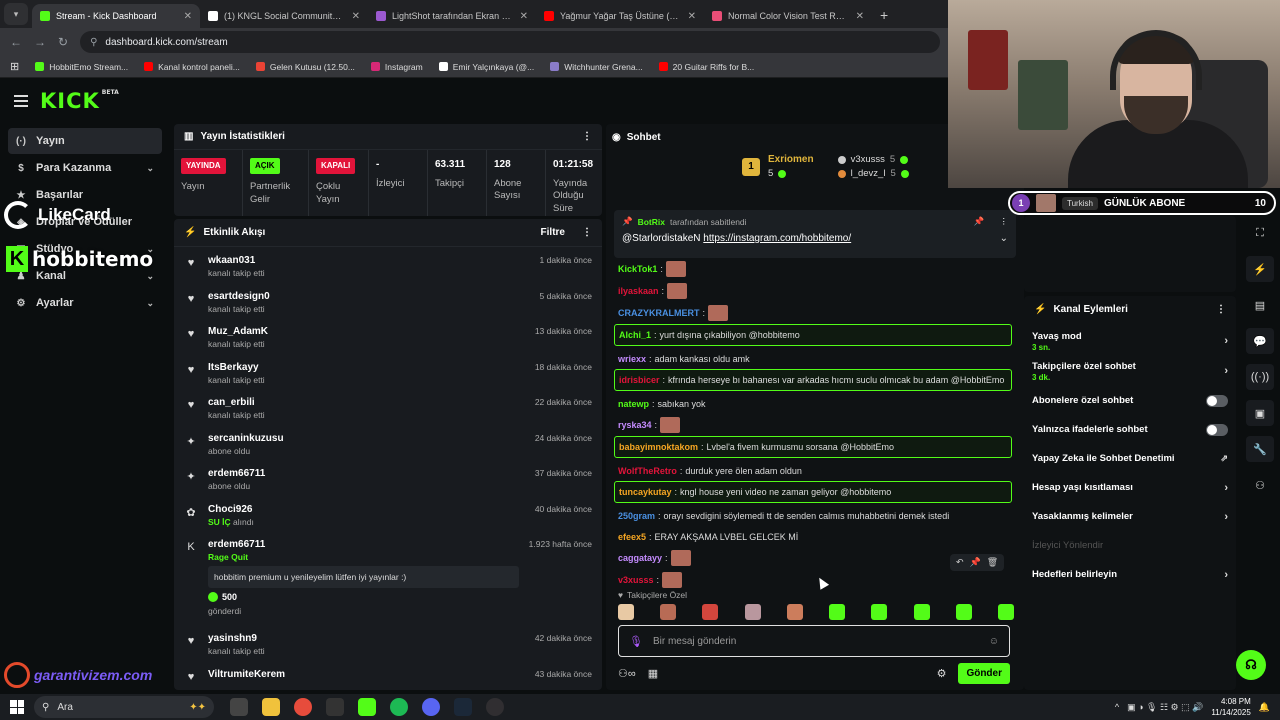  I want to click on users-icon: ⚇, so click(1260, 485).